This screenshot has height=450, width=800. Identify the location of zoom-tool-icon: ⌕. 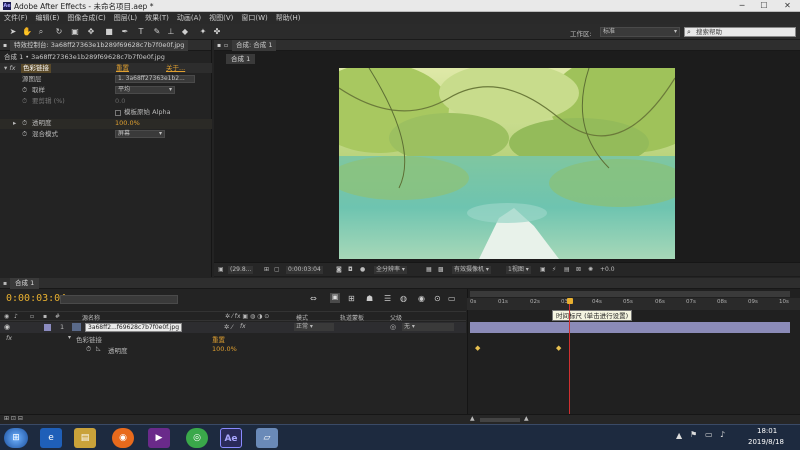
(41, 32).